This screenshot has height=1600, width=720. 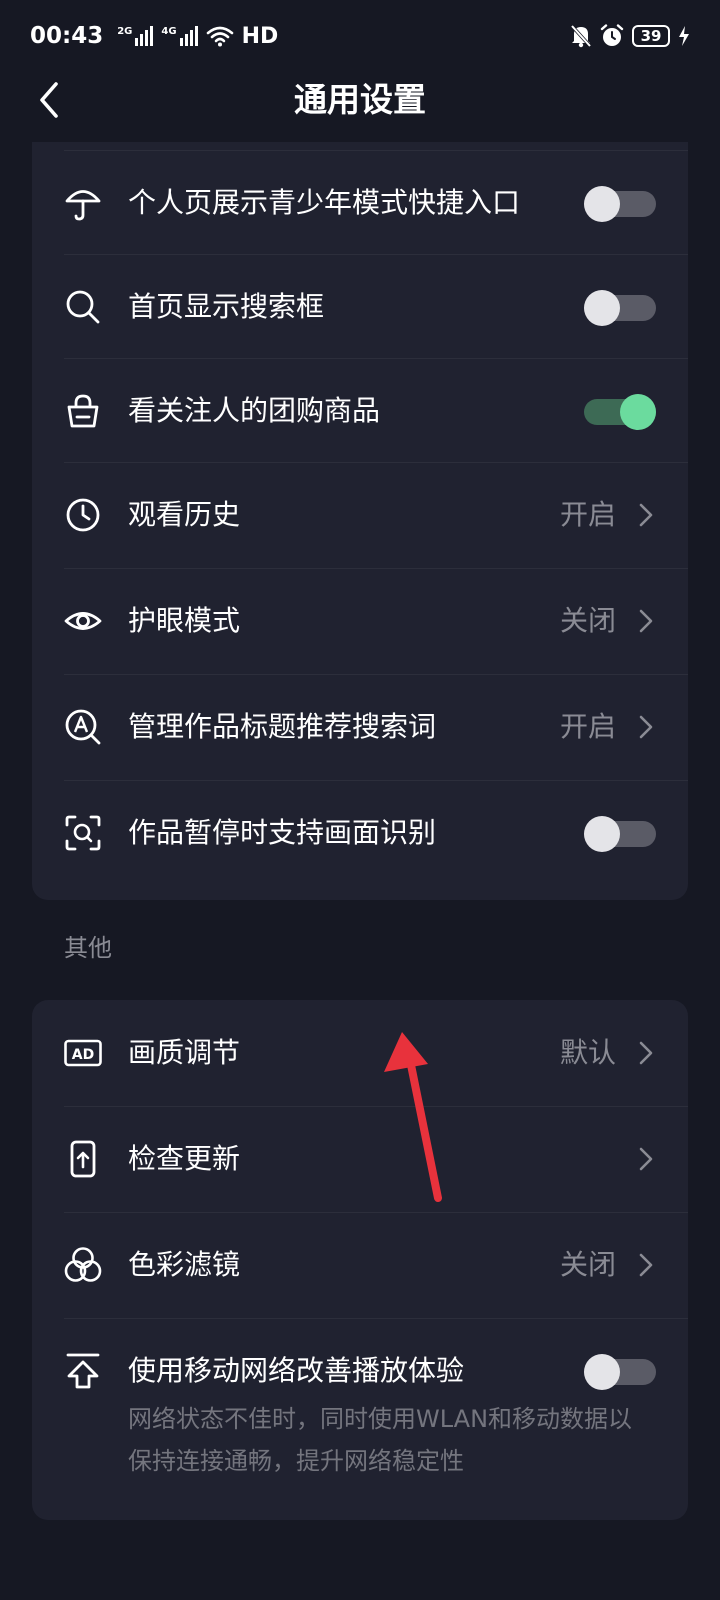 I want to click on setting-label: 观看历史, so click(x=184, y=514).